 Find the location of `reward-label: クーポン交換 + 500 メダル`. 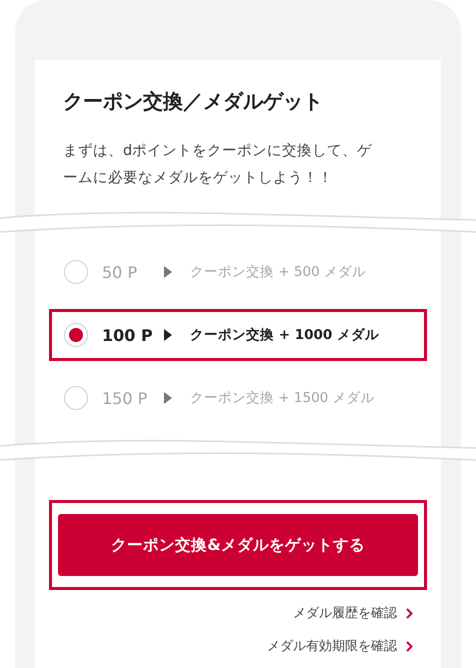

reward-label: クーポン交換 + 500 メダル is located at coordinates (278, 272).